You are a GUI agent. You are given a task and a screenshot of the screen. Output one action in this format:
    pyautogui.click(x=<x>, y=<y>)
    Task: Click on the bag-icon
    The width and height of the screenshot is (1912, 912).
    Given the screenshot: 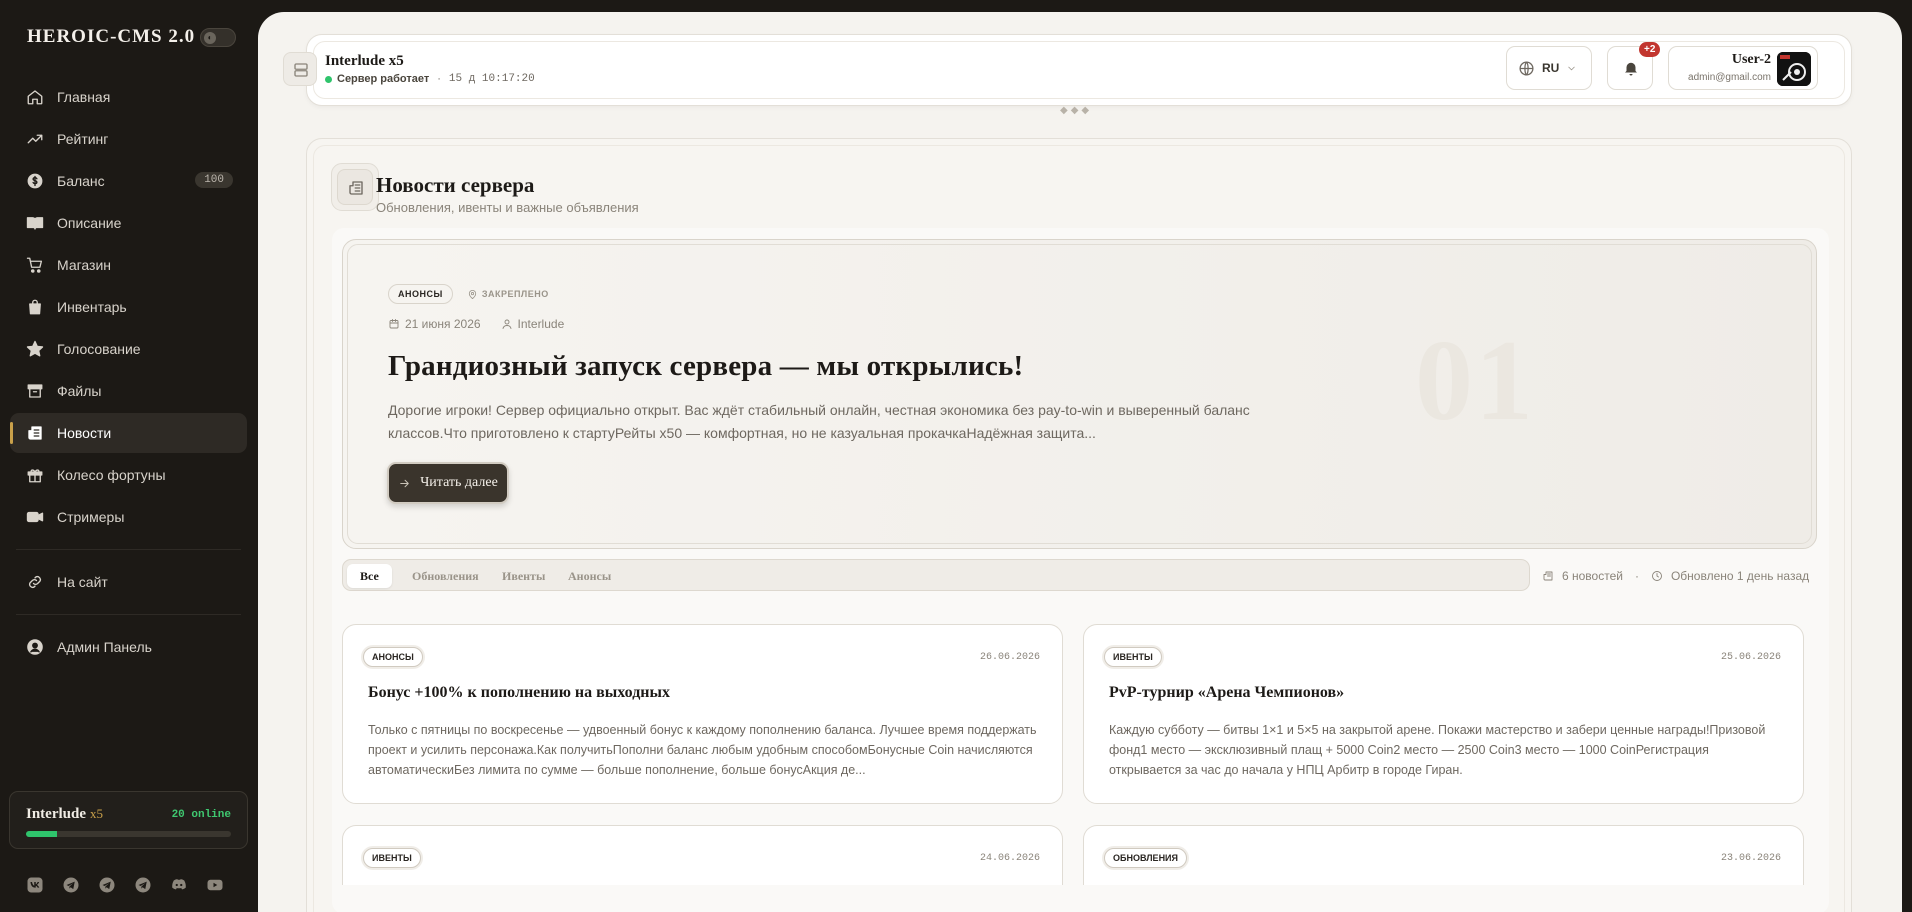 What is the action you would take?
    pyautogui.click(x=35, y=307)
    